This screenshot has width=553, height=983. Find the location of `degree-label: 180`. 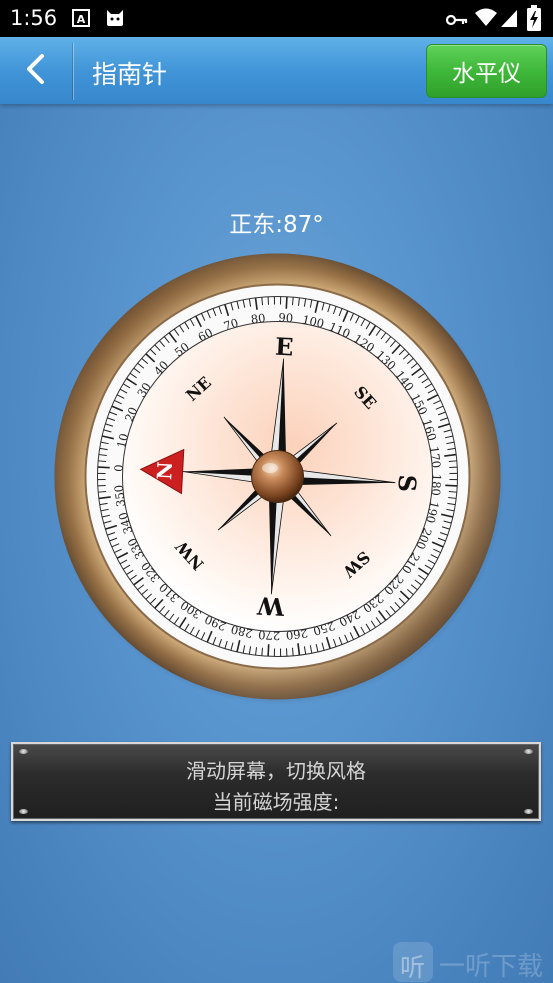

degree-label: 180 is located at coordinates (436, 484).